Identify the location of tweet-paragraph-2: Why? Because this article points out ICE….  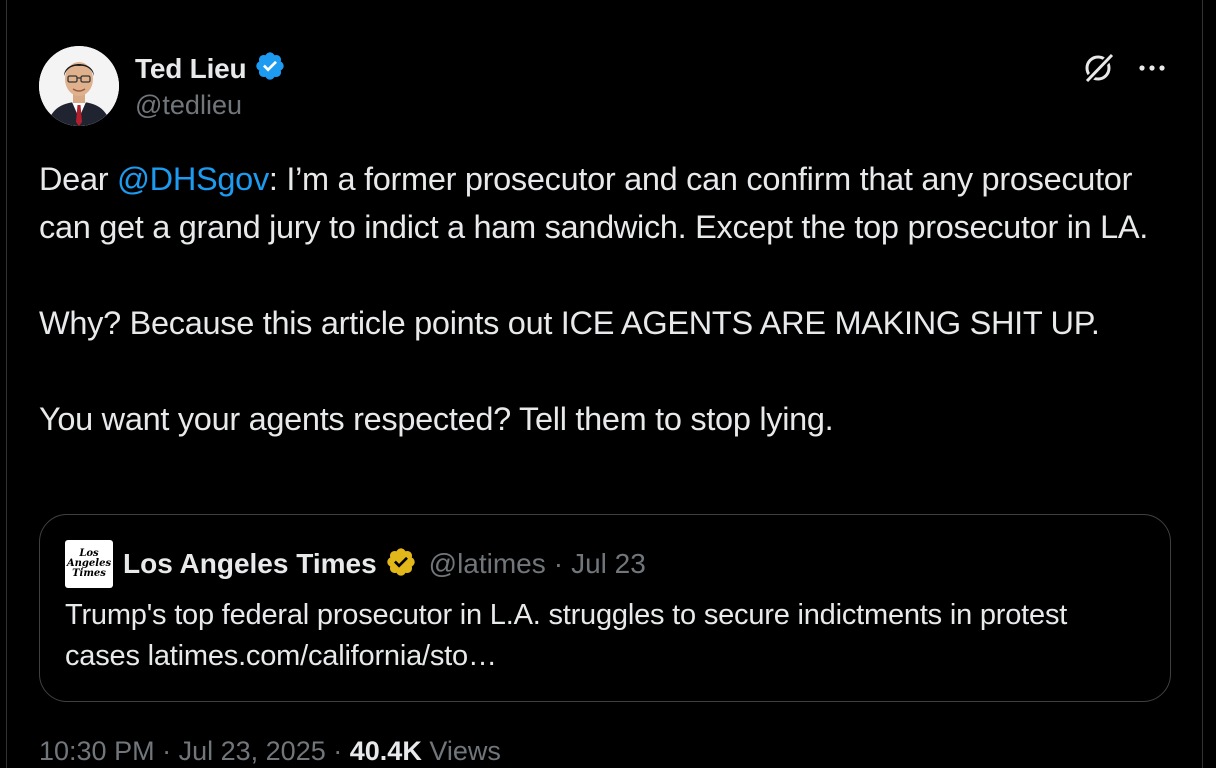
(569, 323).